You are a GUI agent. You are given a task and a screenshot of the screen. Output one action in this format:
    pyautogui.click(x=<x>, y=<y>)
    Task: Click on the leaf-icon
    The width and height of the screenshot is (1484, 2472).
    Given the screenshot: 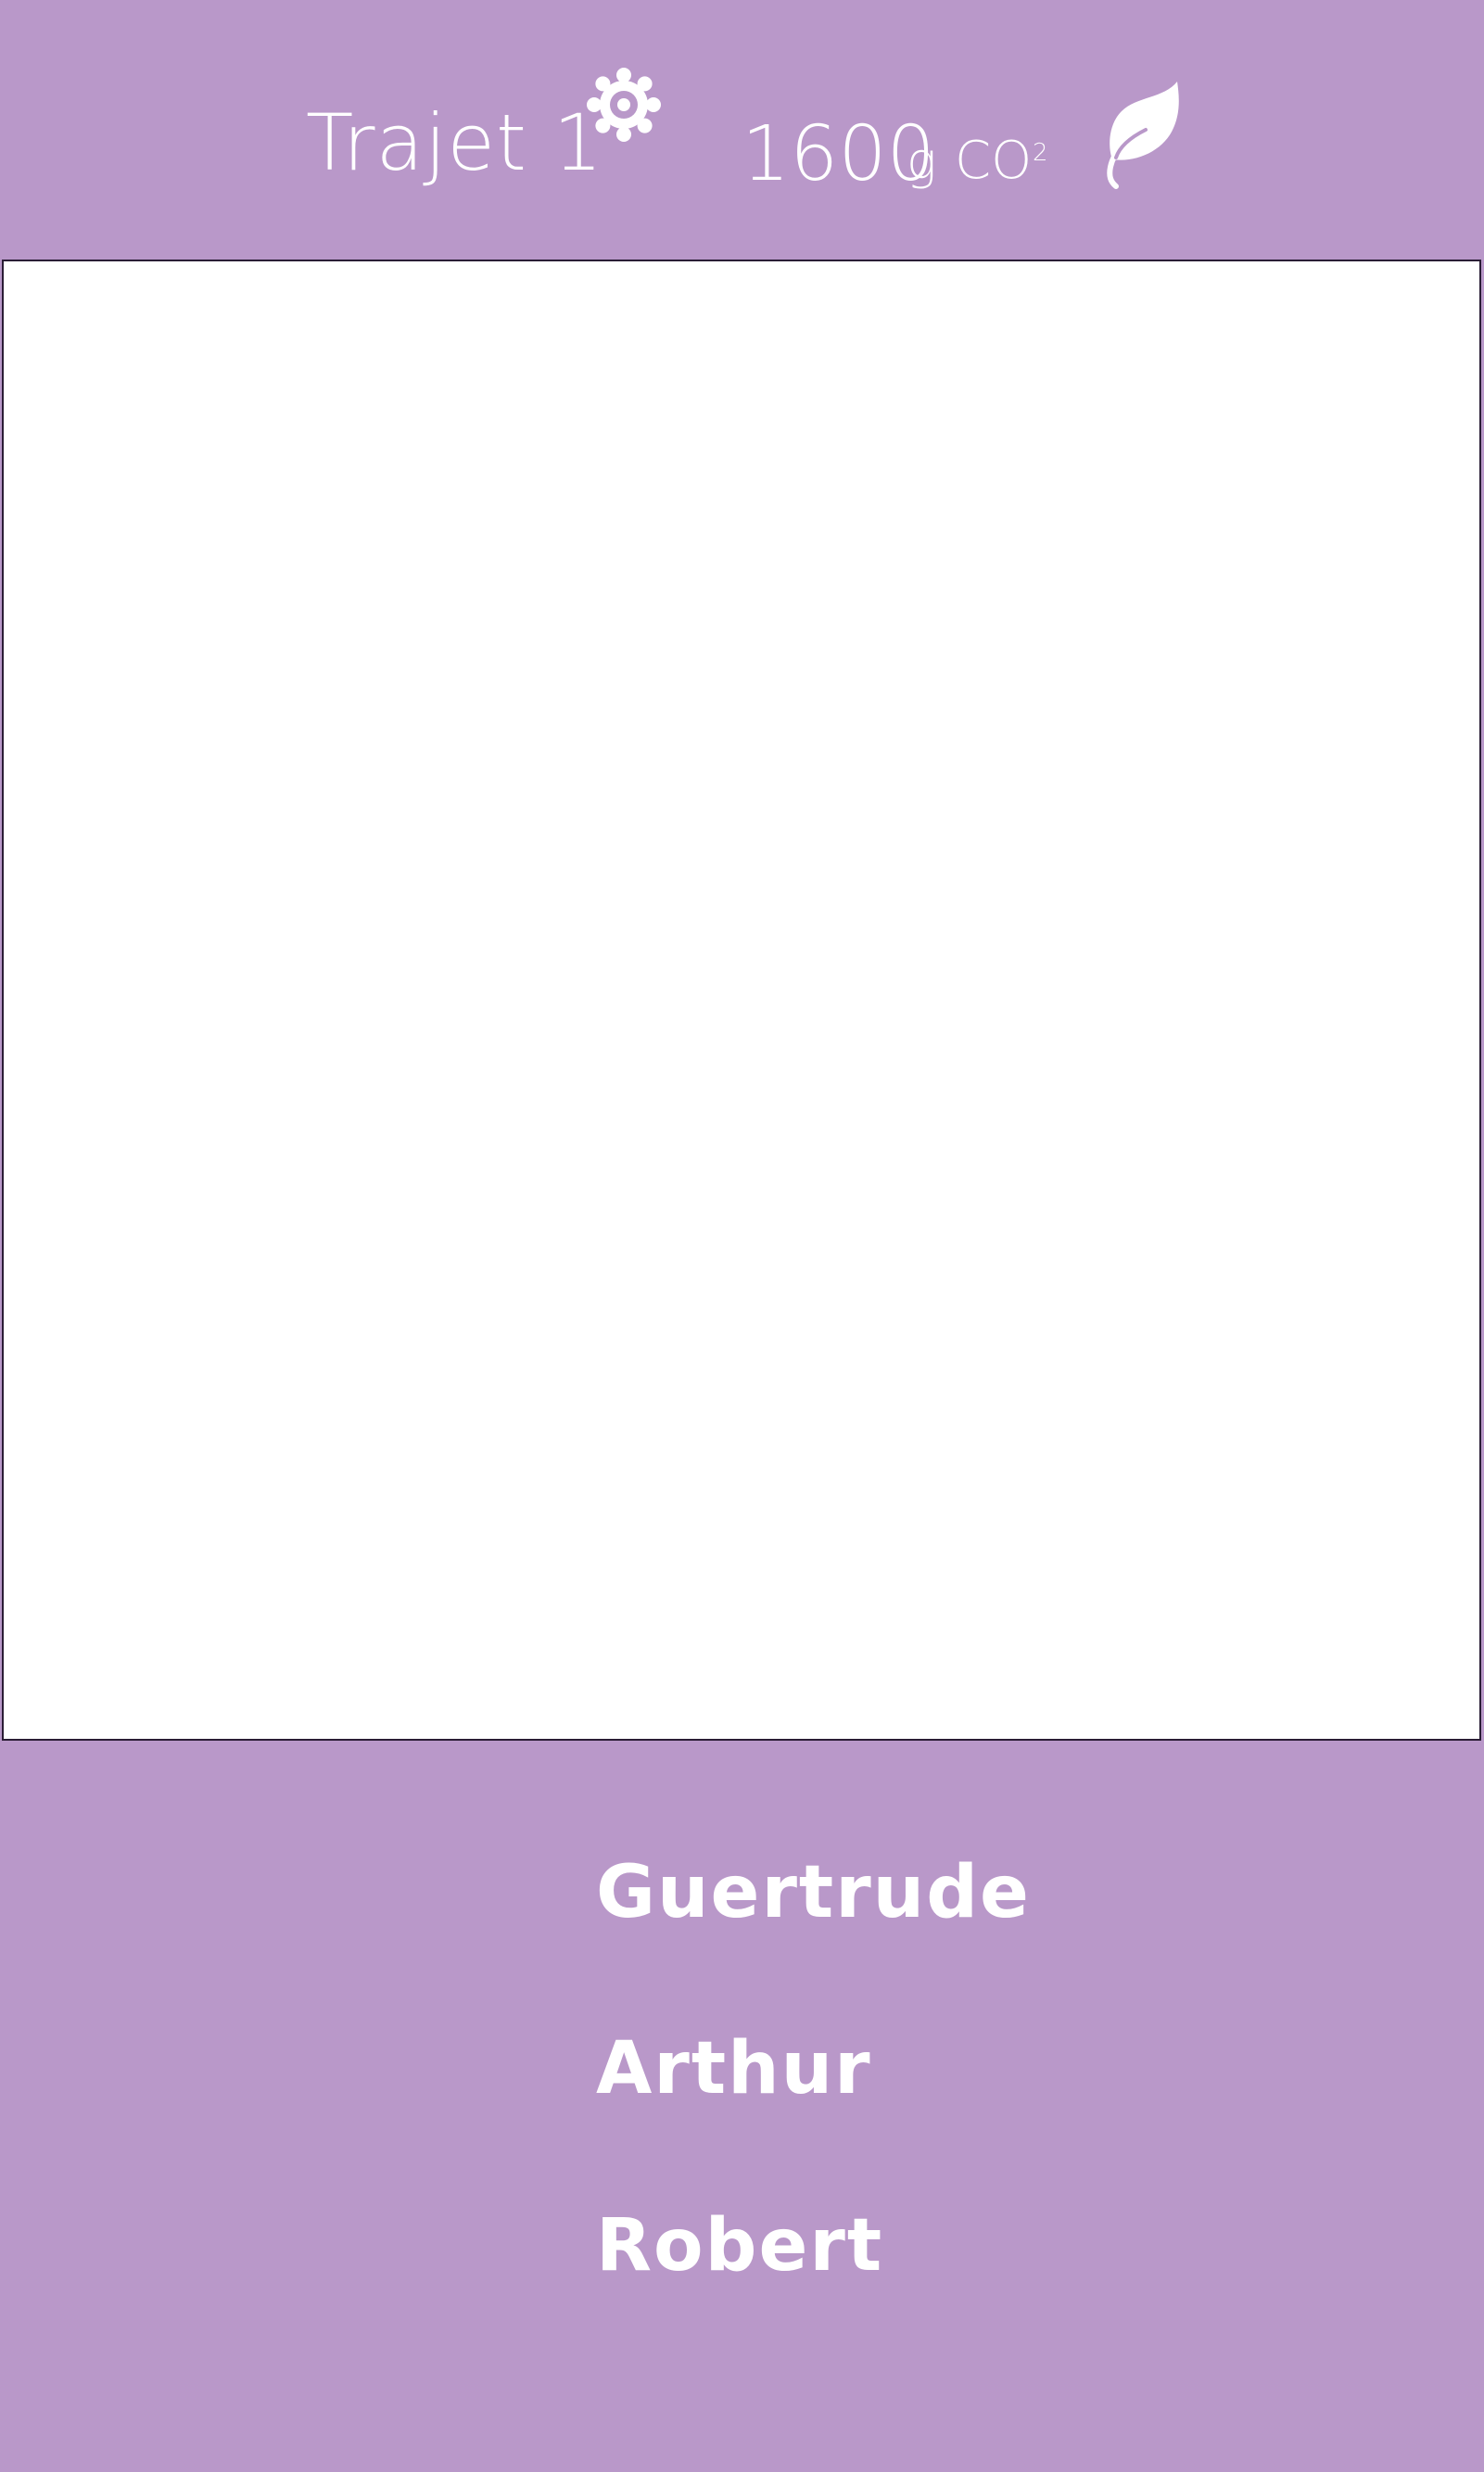 What is the action you would take?
    pyautogui.click(x=1140, y=133)
    